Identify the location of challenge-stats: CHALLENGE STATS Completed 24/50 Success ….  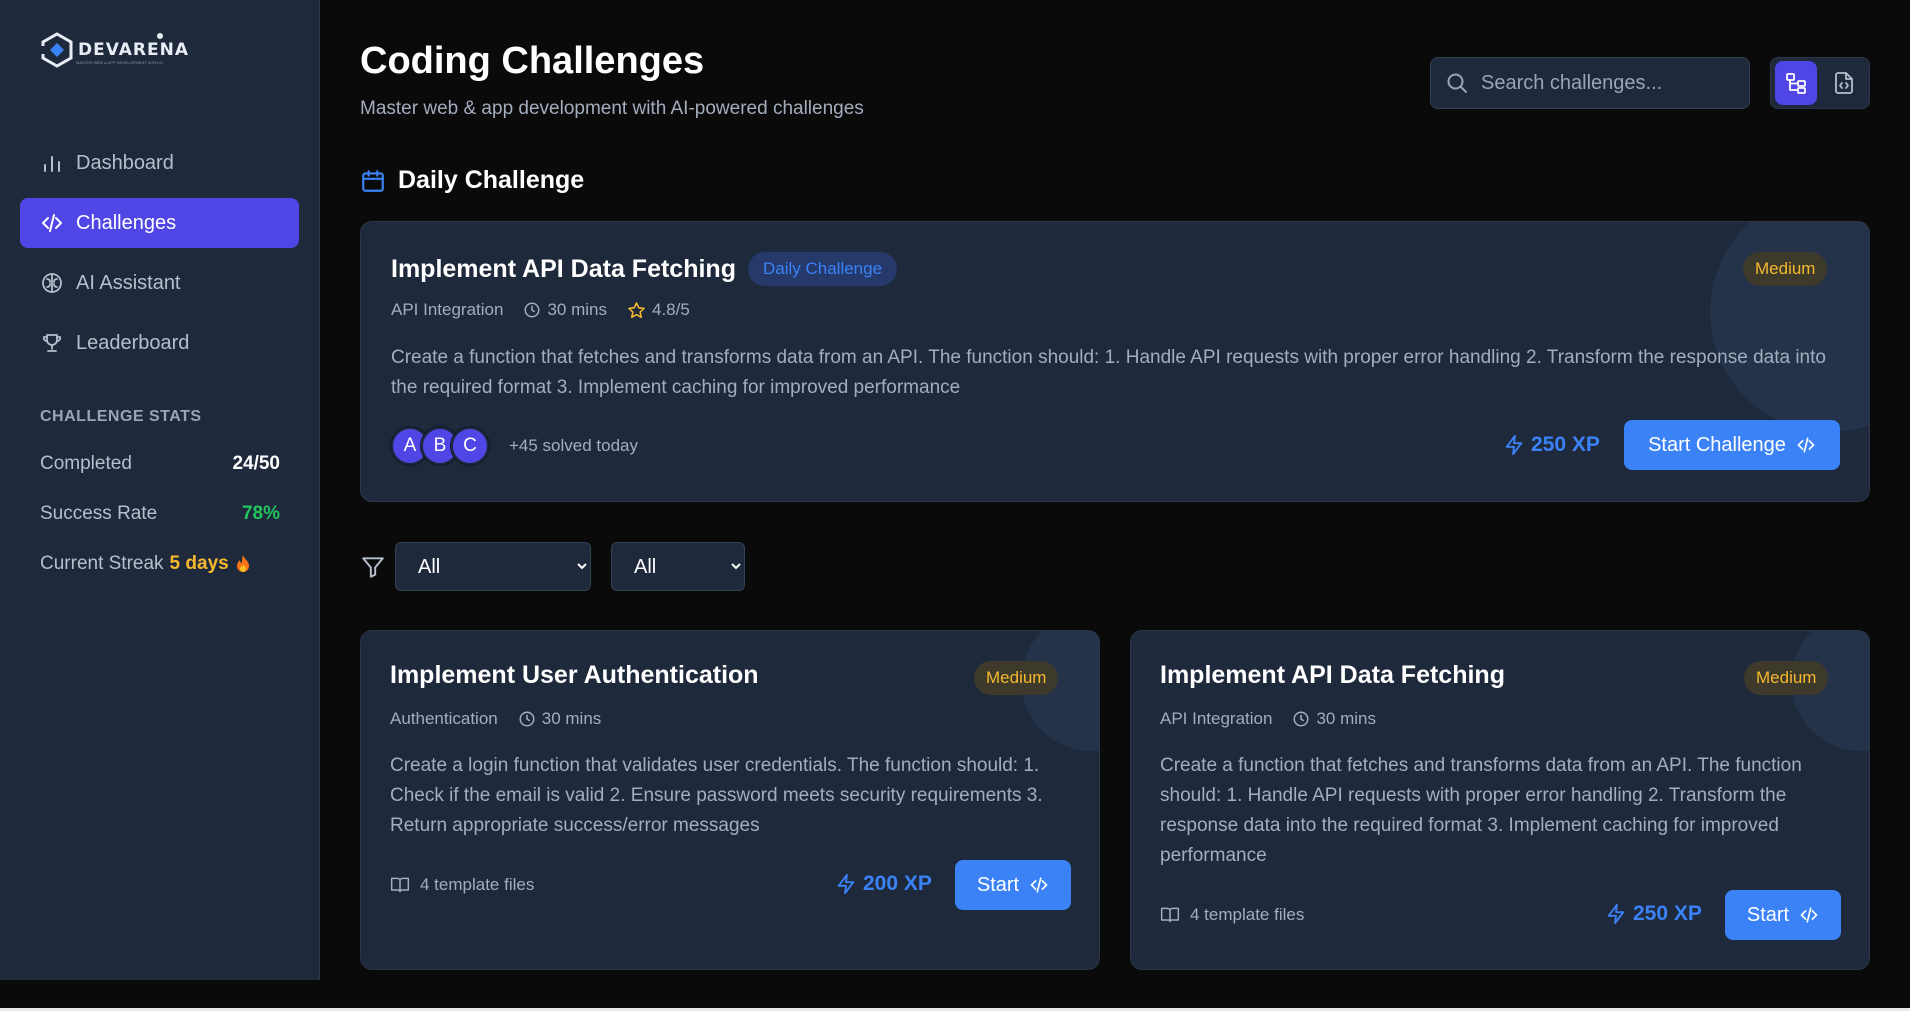
(160, 505).